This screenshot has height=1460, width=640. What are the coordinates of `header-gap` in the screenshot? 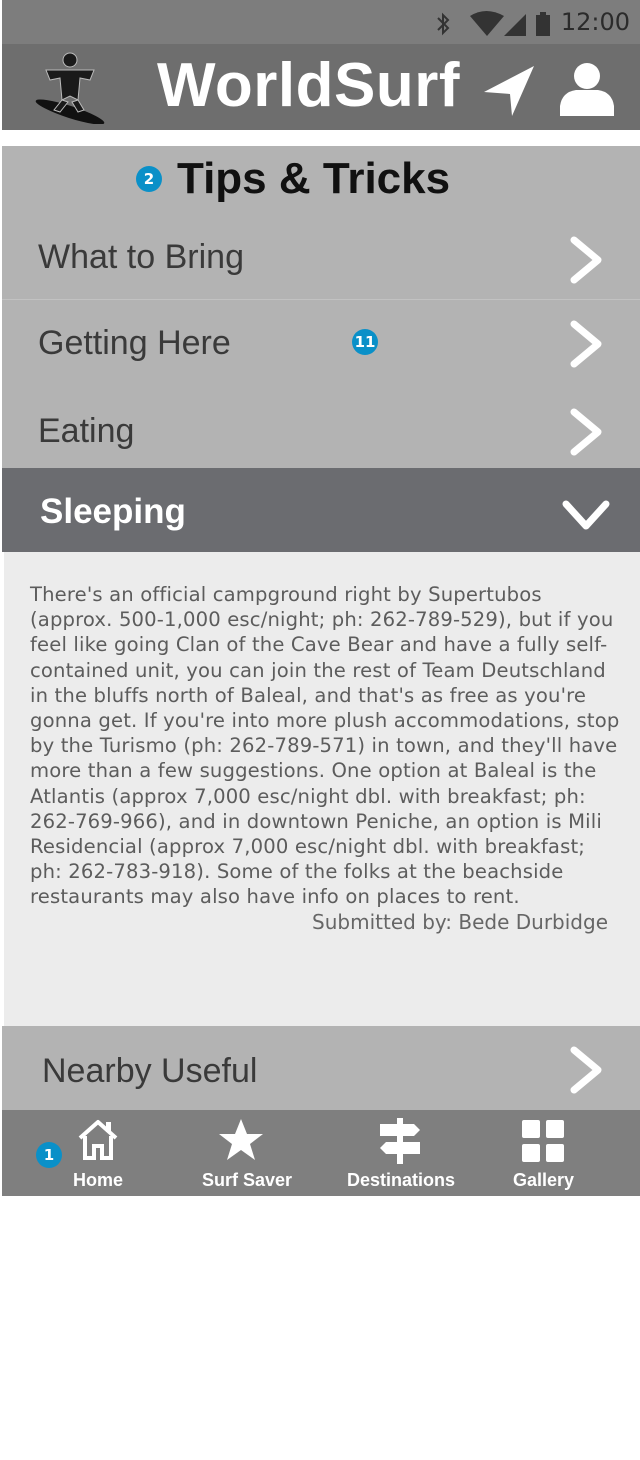 It's located at (320, 138).